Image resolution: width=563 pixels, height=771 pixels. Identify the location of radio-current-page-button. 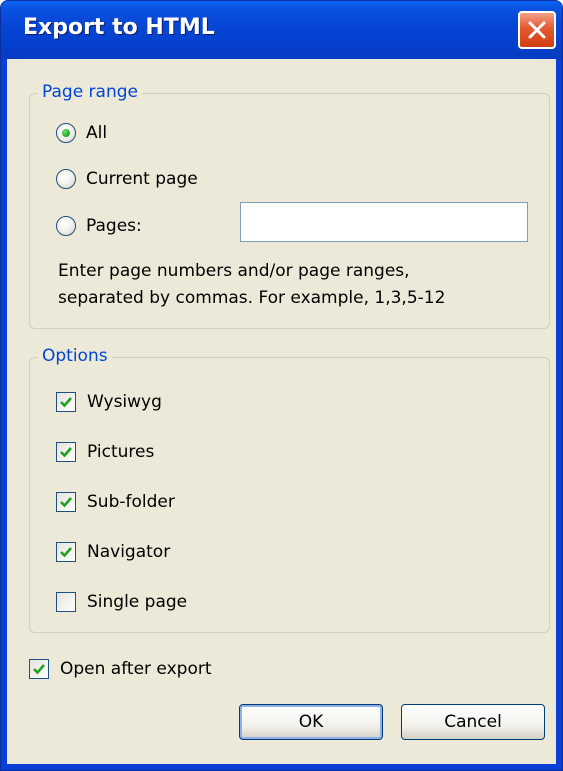
(66, 179).